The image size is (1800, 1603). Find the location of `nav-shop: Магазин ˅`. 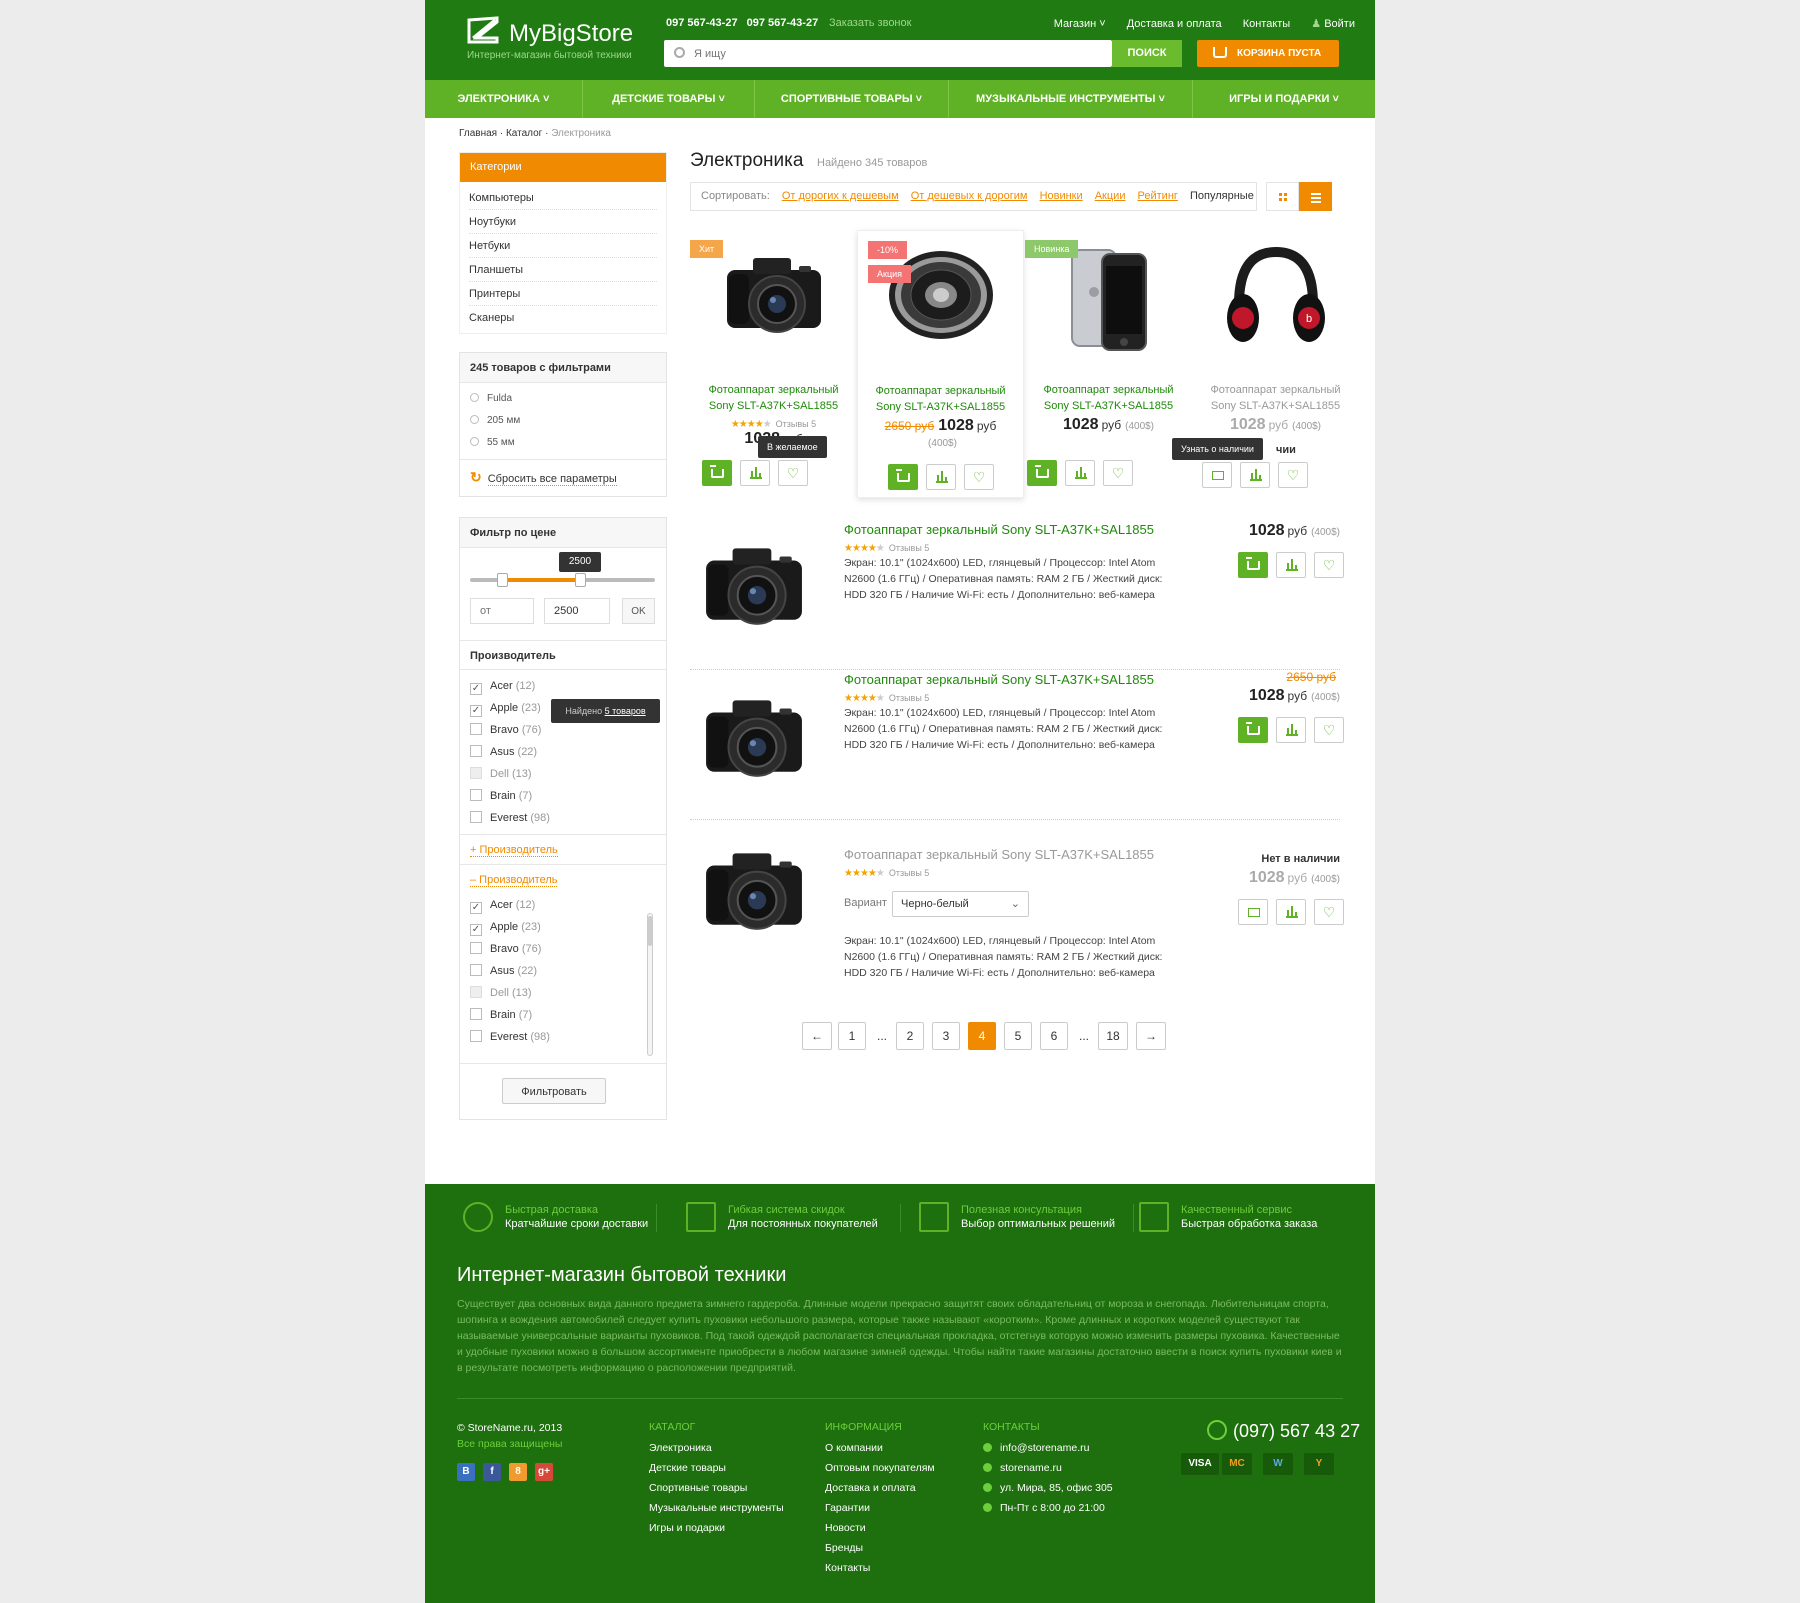

nav-shop: Магазин ˅ is located at coordinates (1080, 24).